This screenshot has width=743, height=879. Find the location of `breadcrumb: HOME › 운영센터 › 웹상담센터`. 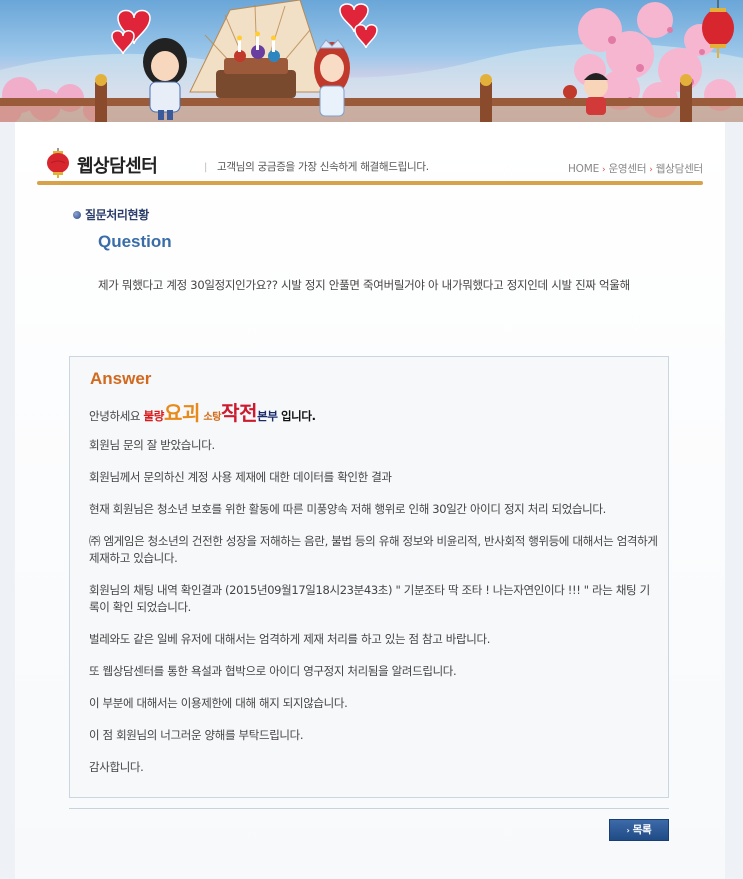

breadcrumb: HOME › 운영센터 › 웹상담센터 is located at coordinates (635, 168).